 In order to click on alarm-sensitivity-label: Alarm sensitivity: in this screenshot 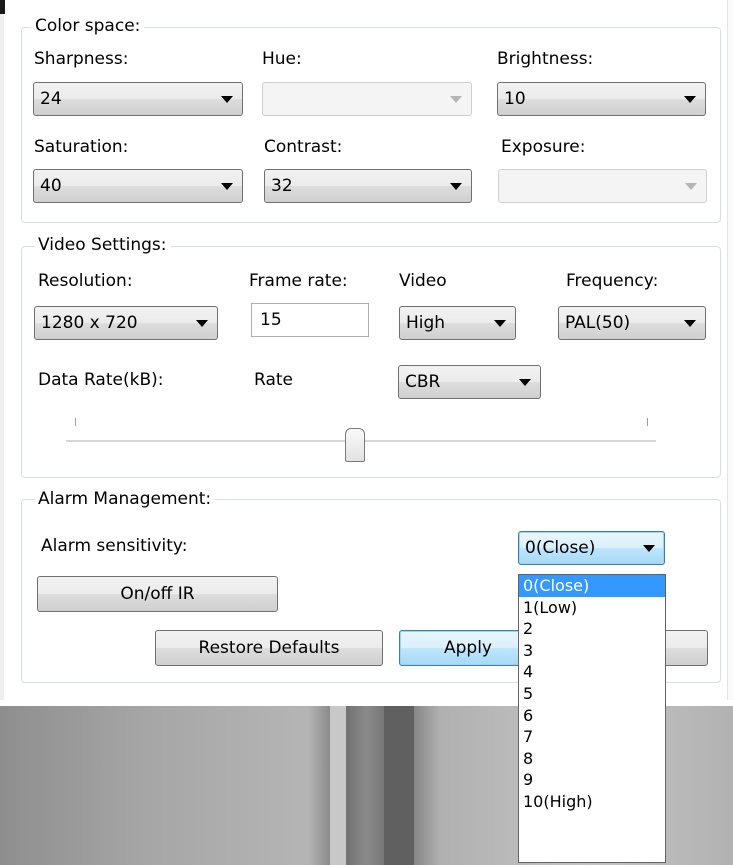, I will do `click(114, 546)`.